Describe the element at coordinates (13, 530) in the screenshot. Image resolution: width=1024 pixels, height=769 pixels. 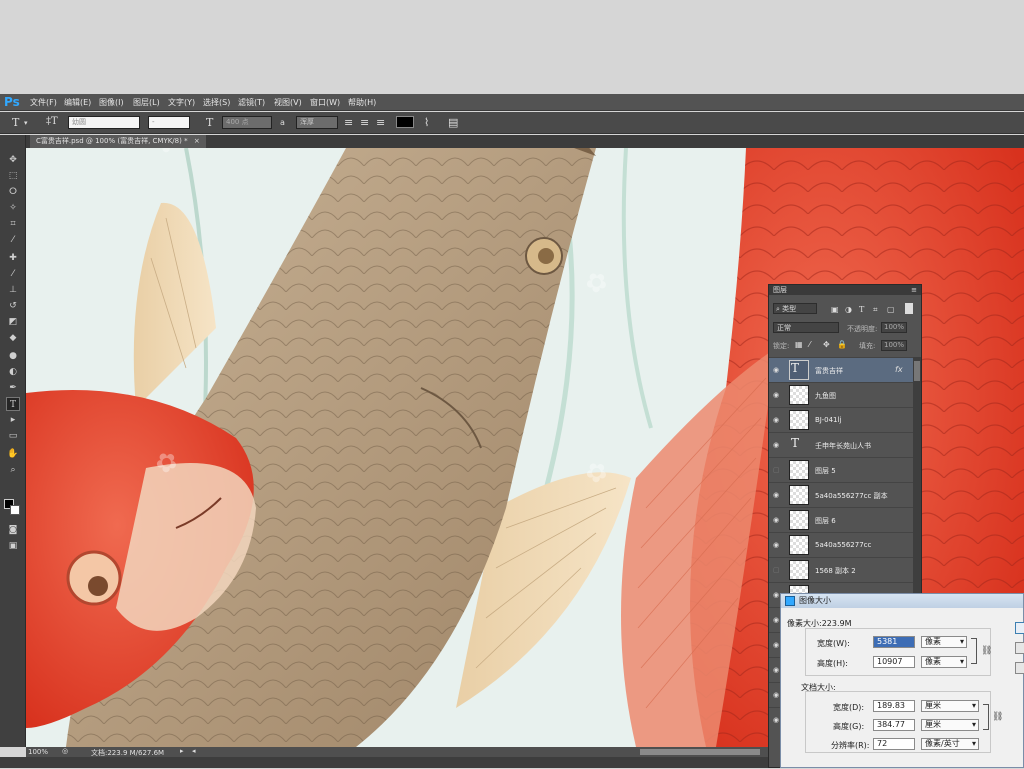
I see `quick-mask-icon: ◙` at that location.